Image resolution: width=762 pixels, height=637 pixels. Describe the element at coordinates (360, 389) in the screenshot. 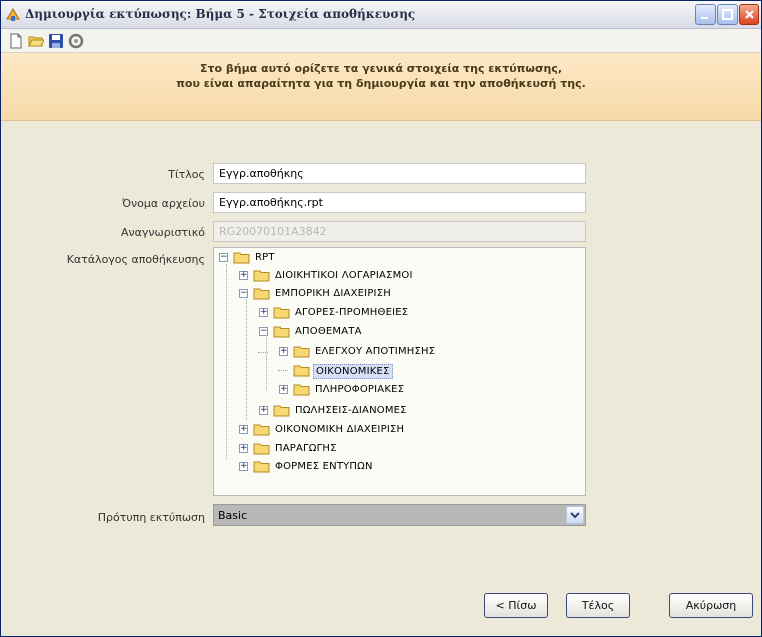

I see `tree-node-label: ΠΛΗΡΟΦΟΡΙΑΚΕΣ` at that location.